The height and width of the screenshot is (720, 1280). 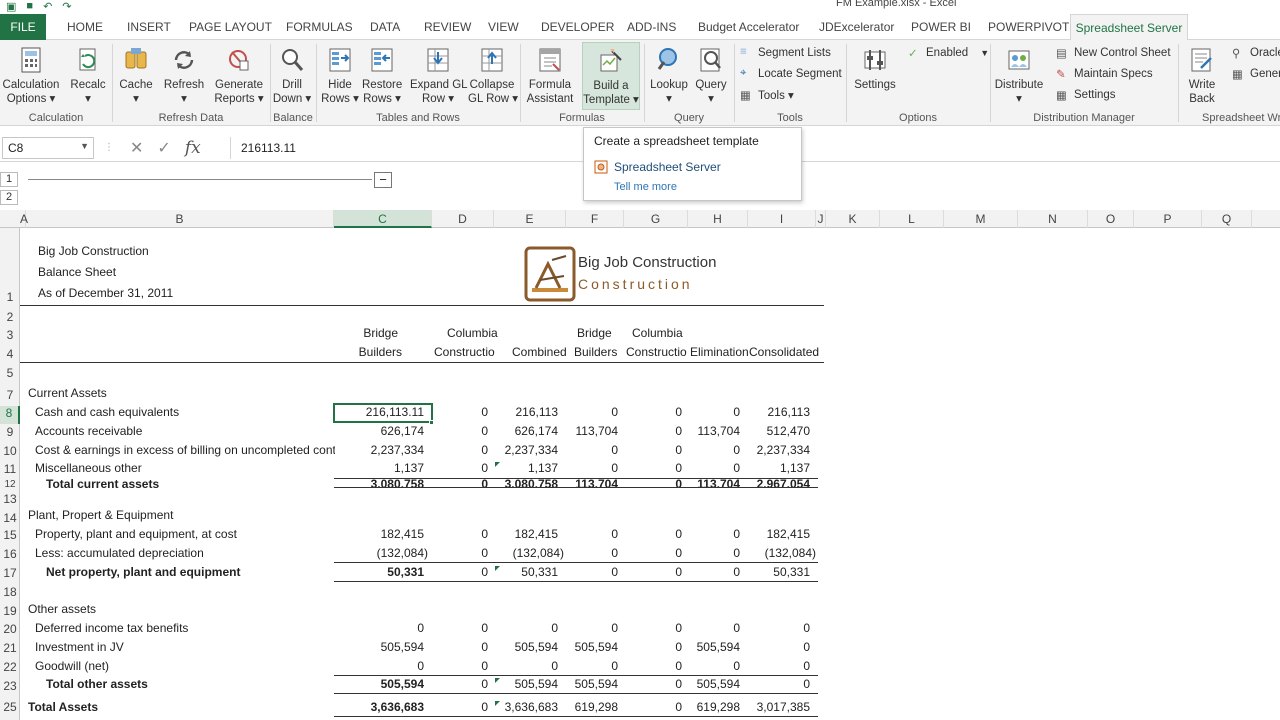 What do you see at coordinates (778, 431) in the screenshot?
I see `cell-value: 512,470` at bounding box center [778, 431].